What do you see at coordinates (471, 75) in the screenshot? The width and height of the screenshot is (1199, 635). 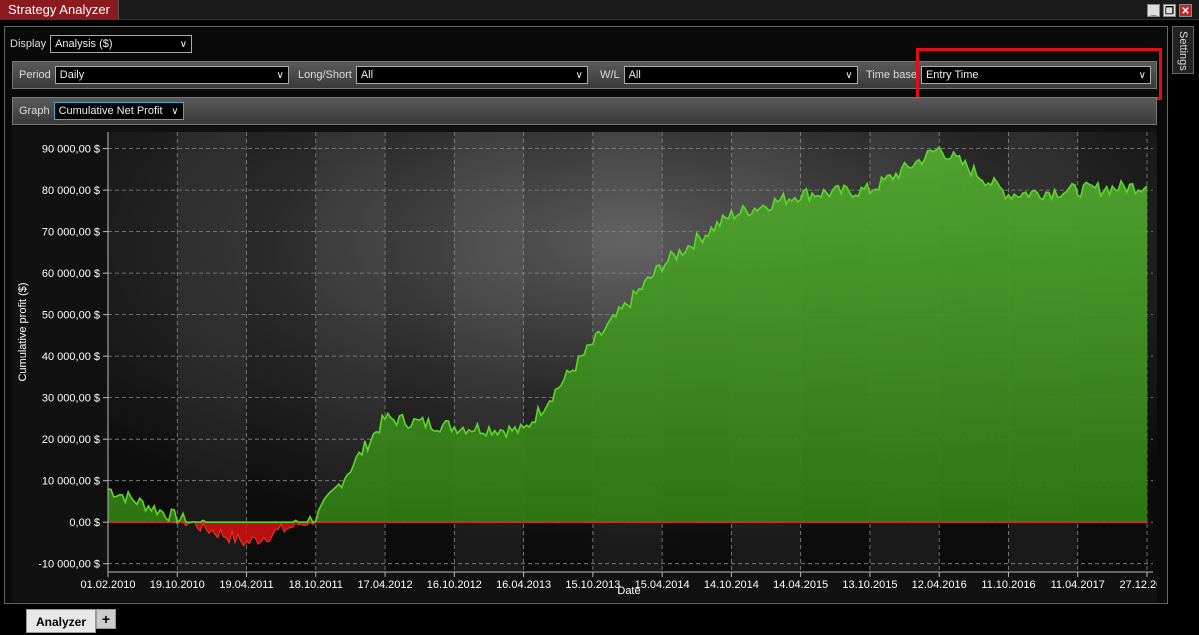 I see `long-short-select: All ∨` at bounding box center [471, 75].